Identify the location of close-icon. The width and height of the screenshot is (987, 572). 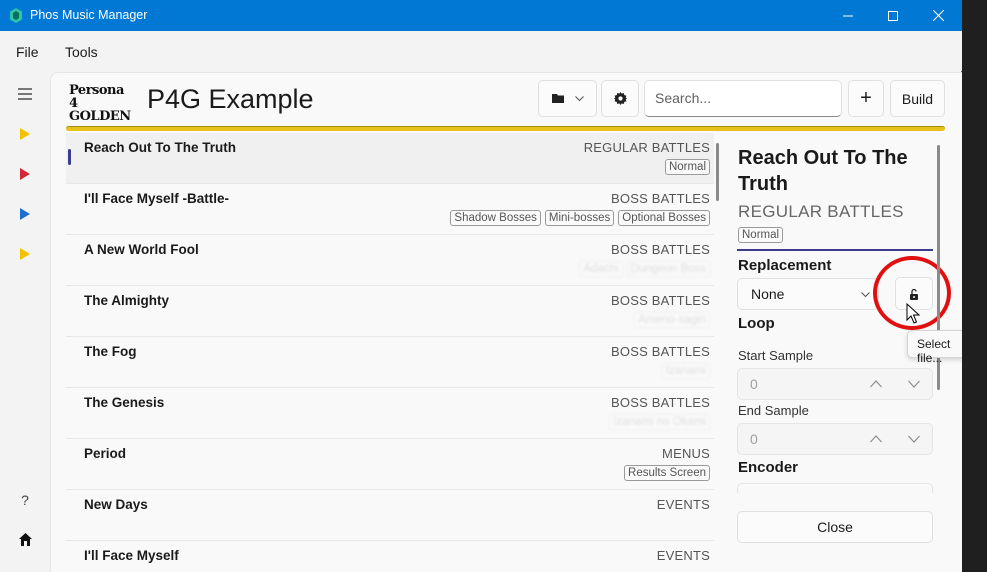
(938, 15).